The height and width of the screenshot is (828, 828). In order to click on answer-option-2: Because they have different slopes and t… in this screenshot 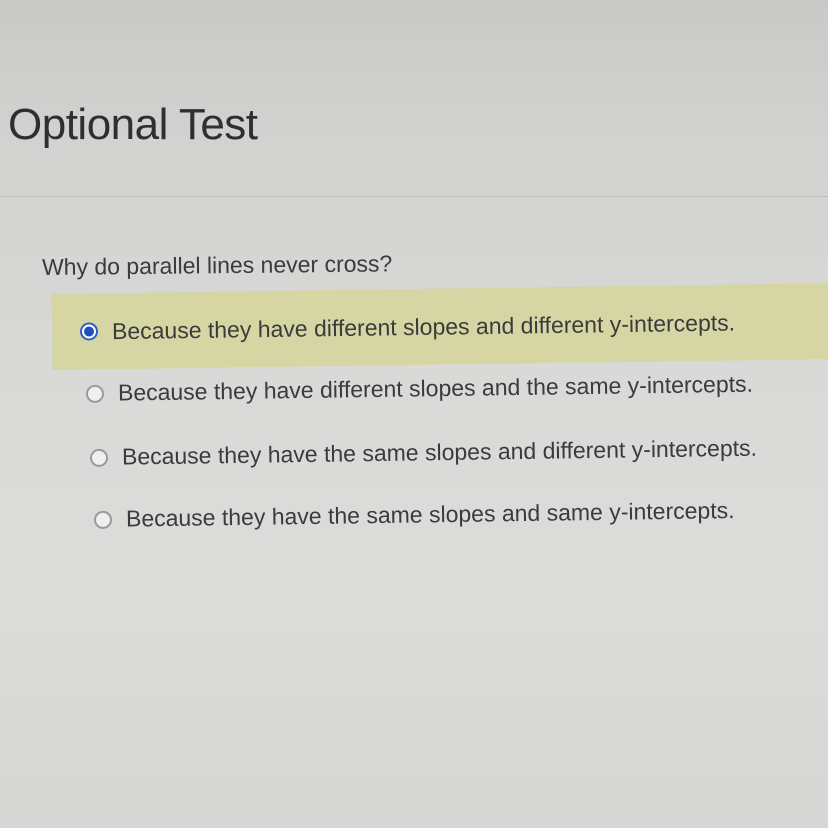, I will do `click(419, 388)`.